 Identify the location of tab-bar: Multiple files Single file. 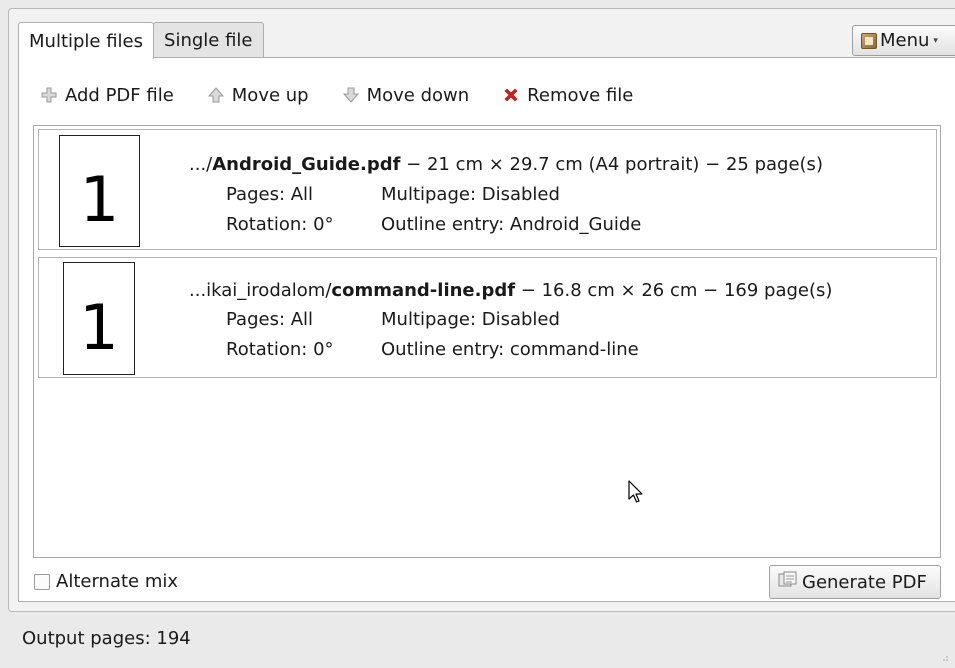
(141, 40).